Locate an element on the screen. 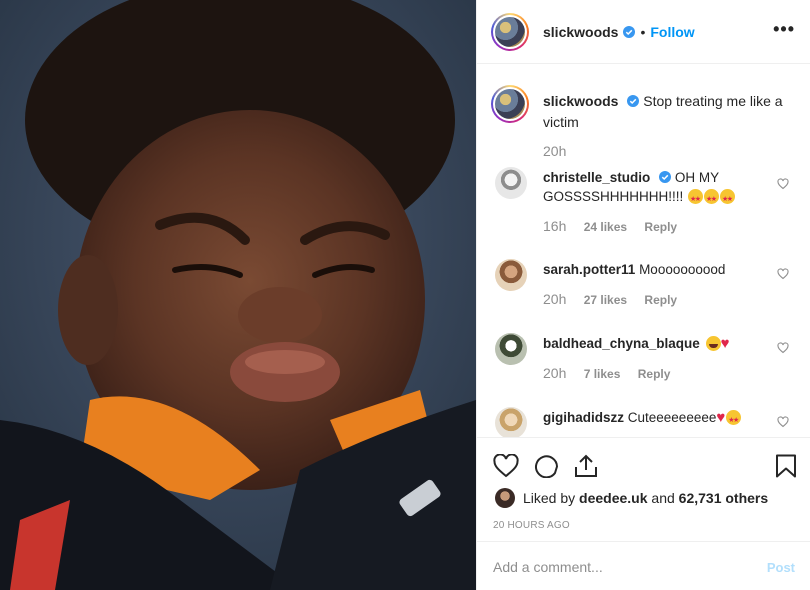 The image size is (810, 590). caption-avatar is located at coordinates (510, 104).